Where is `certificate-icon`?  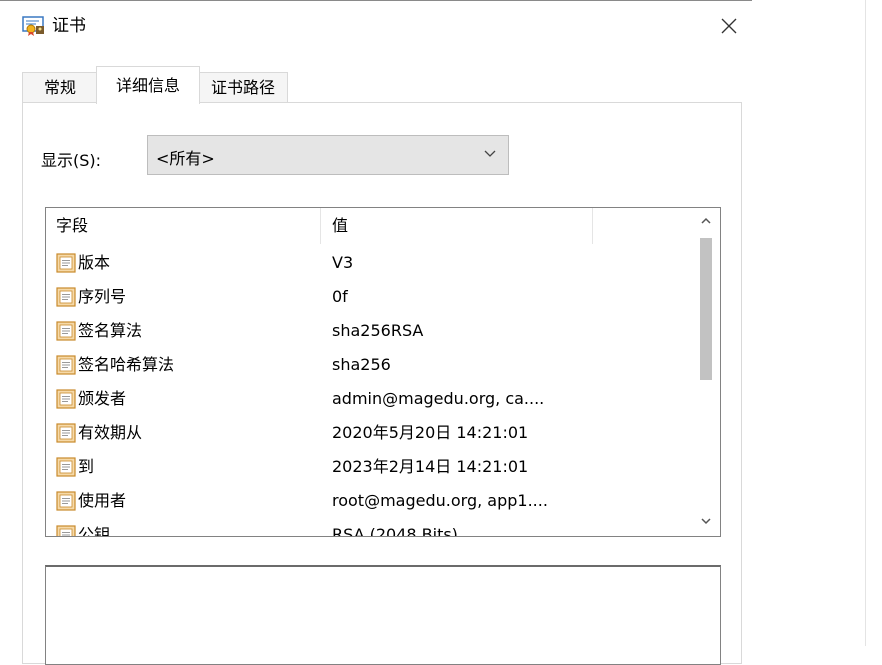
certificate-icon is located at coordinates (34, 26).